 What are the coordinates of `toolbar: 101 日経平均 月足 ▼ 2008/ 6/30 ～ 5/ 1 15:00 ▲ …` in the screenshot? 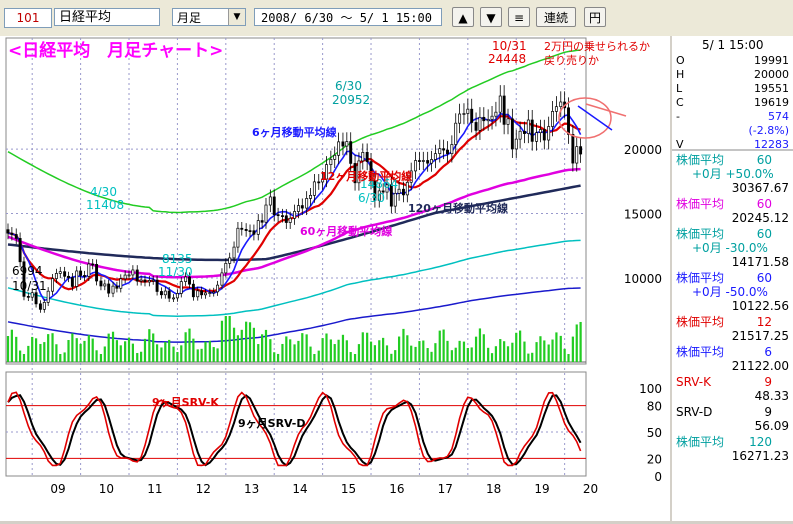 It's located at (396, 18).